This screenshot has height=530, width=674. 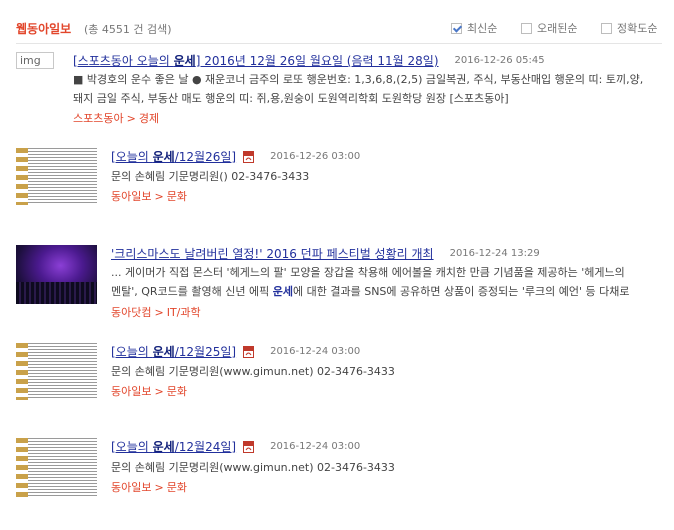 I want to click on result-snippet: 문의 손혜림 기문명리원() 02-3476-3433, so click(x=210, y=176).